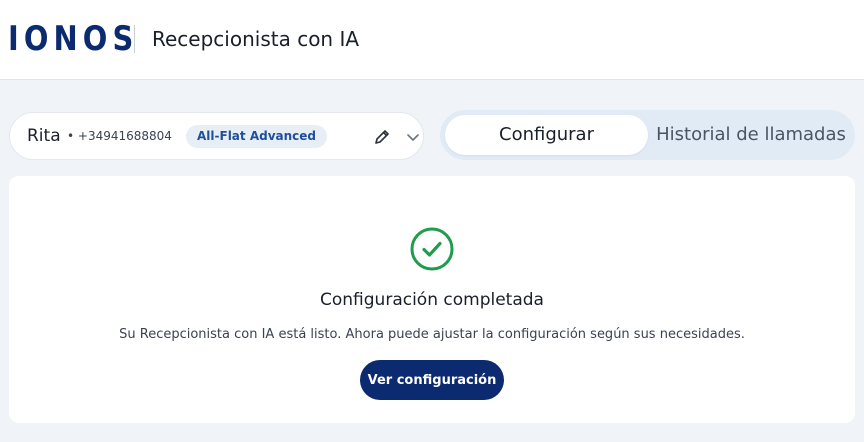 This screenshot has width=864, height=442. I want to click on app-title: Recepcionista con IA, so click(256, 39).